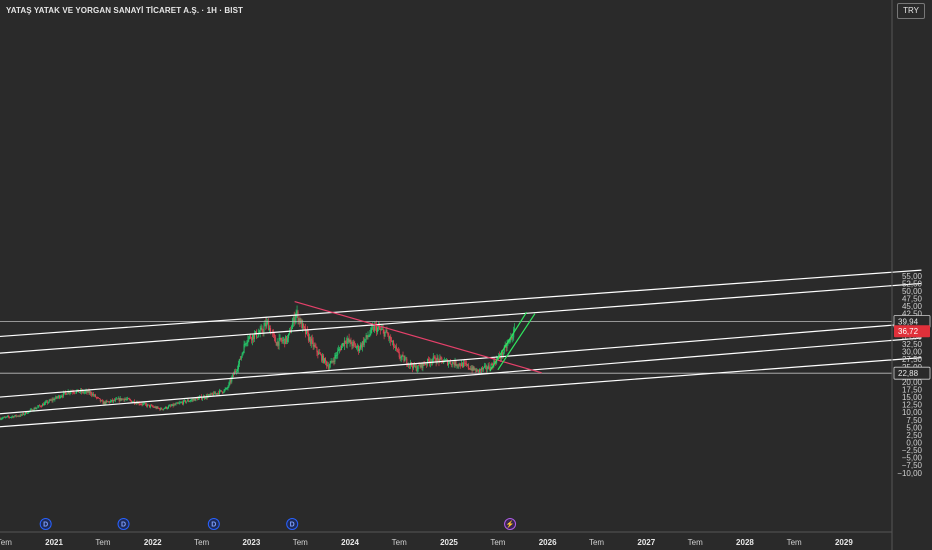 This screenshot has height=550, width=932. I want to click on price-label: 36,72, so click(908, 331).